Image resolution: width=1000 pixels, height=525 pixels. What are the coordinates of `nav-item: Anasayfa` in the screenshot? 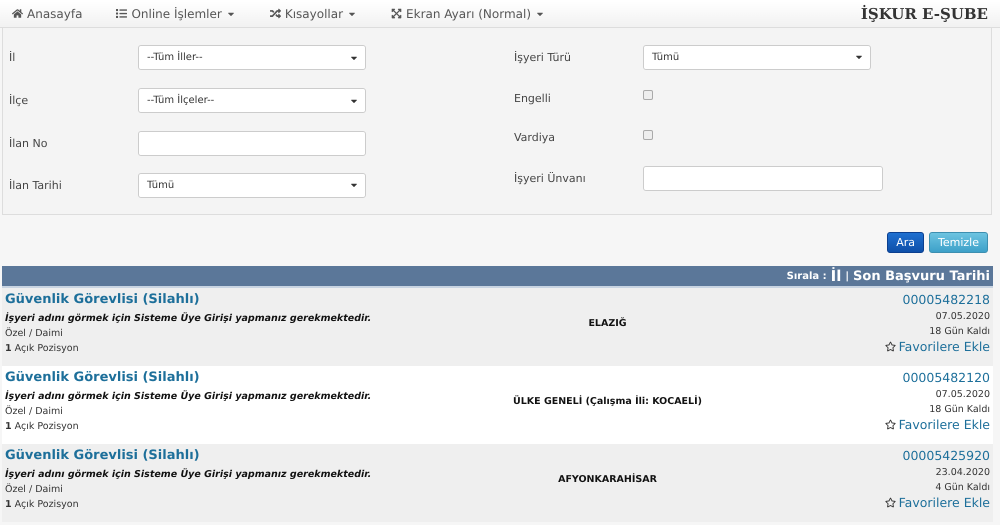 It's located at (47, 13).